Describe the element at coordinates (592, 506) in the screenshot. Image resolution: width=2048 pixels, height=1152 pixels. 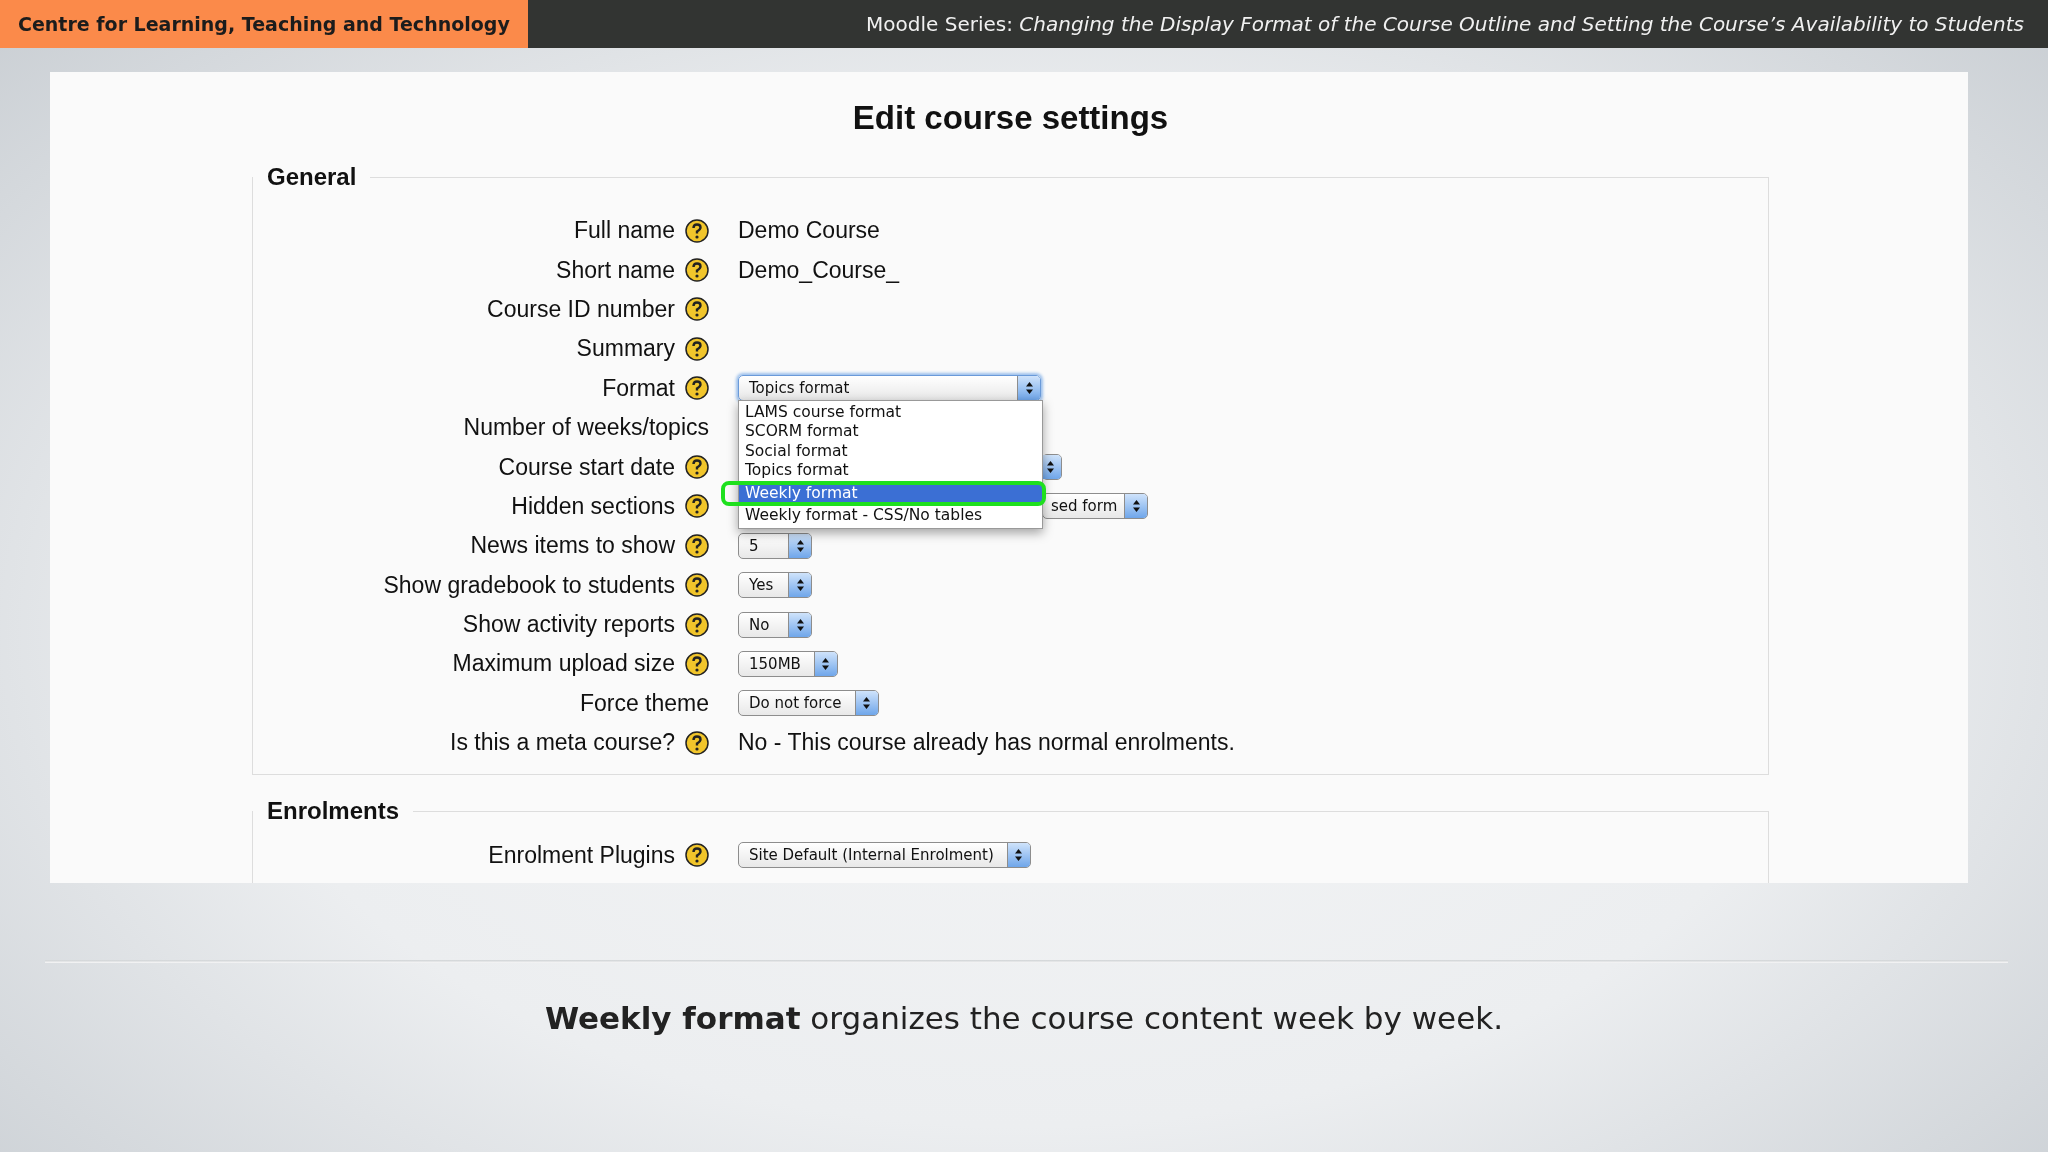
I see `field-label: Hidden sections` at that location.